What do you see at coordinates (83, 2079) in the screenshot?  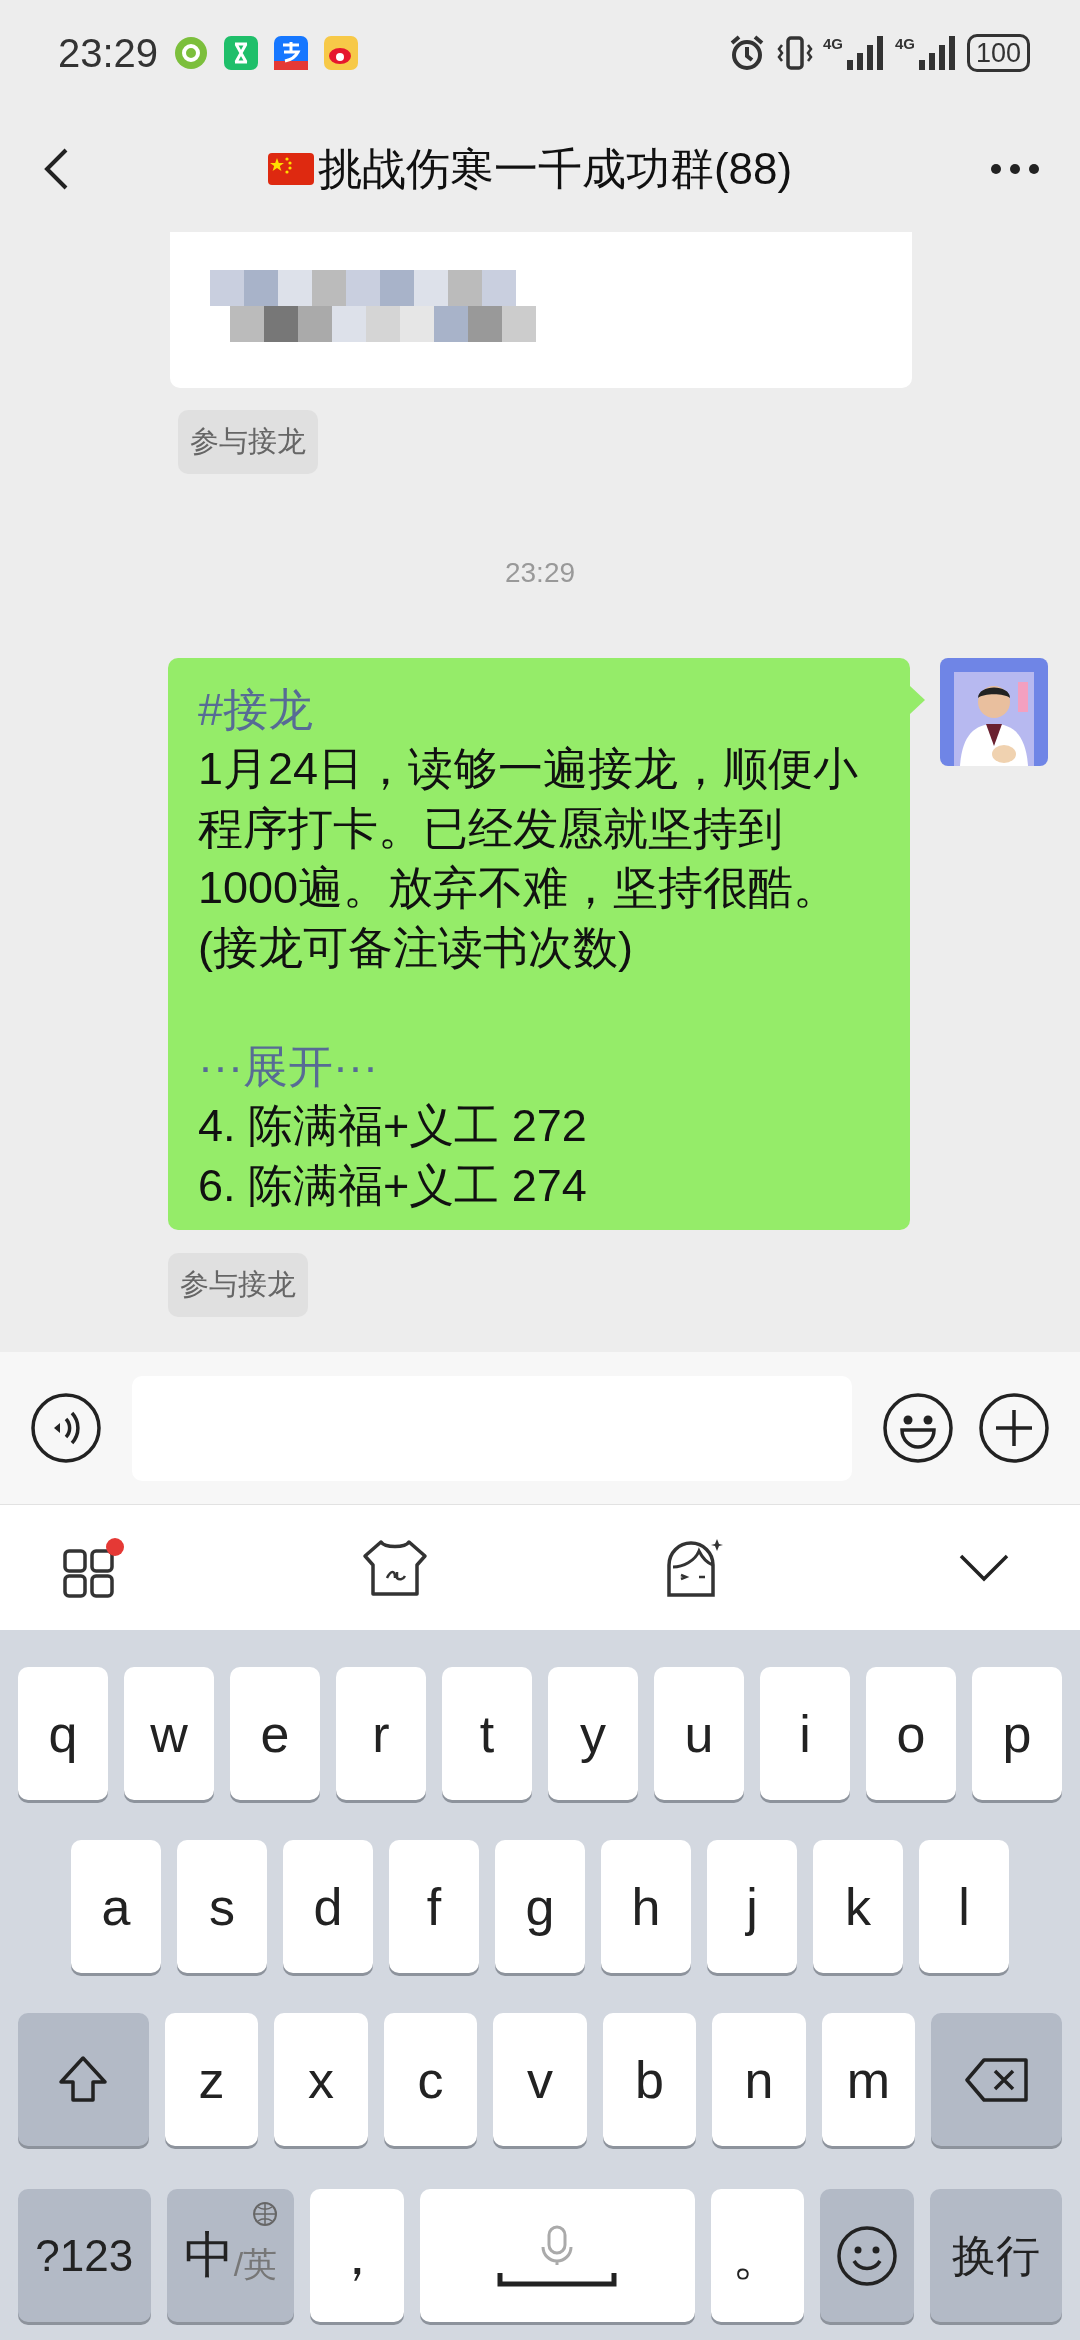 I see `shift-key` at bounding box center [83, 2079].